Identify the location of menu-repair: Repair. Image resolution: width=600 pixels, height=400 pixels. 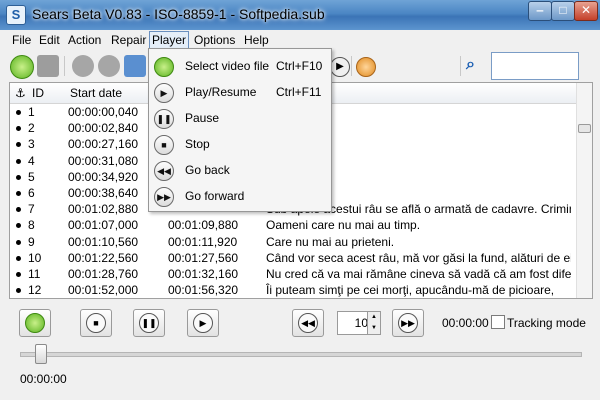
(128, 40).